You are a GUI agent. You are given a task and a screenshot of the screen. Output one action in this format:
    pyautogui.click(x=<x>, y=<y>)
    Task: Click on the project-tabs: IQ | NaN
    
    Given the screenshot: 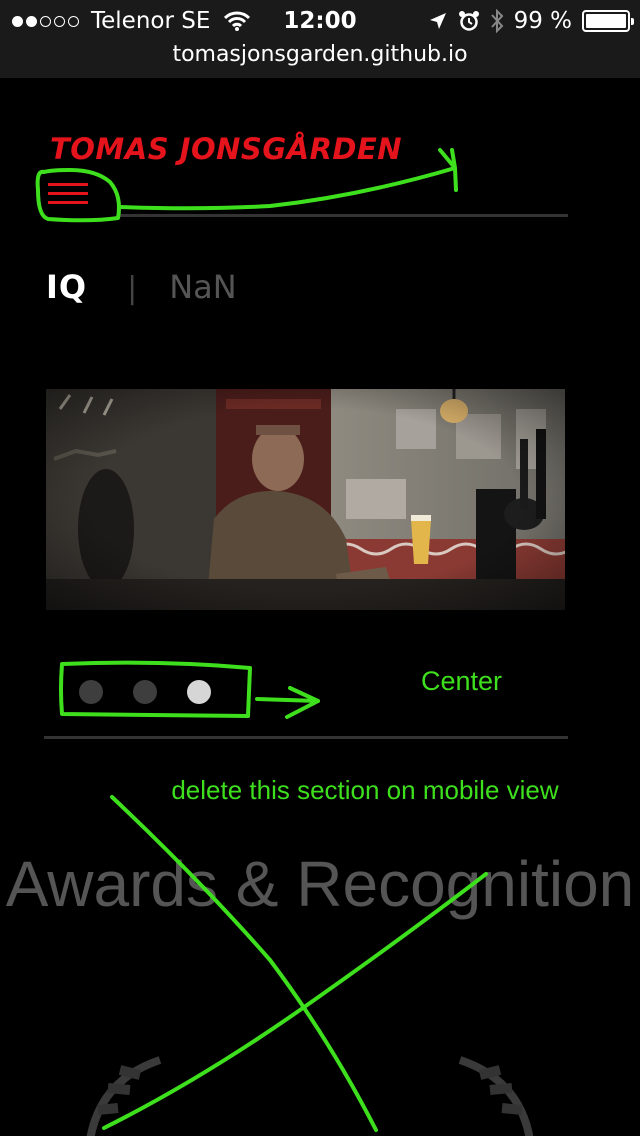 What is the action you would take?
    pyautogui.click(x=141, y=287)
    